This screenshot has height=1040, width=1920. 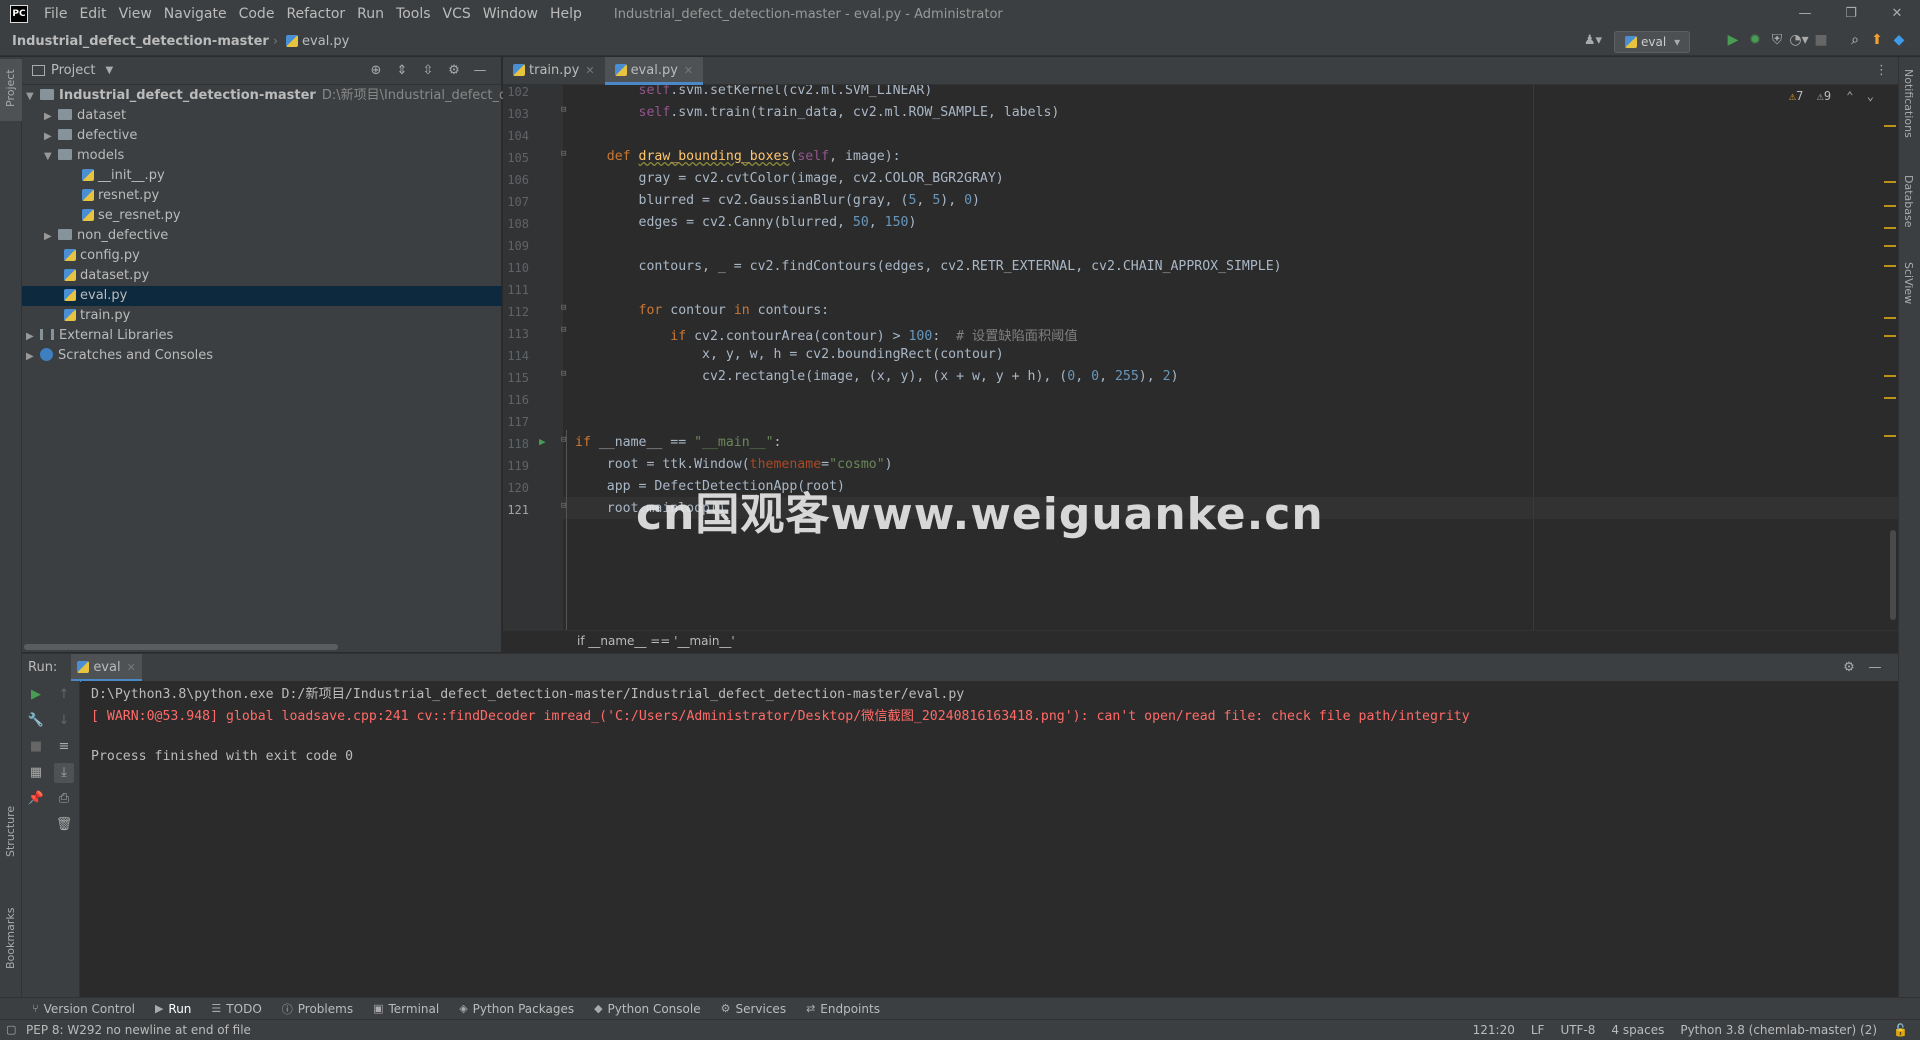 I want to click on close-icon: ✕, so click(x=1897, y=14).